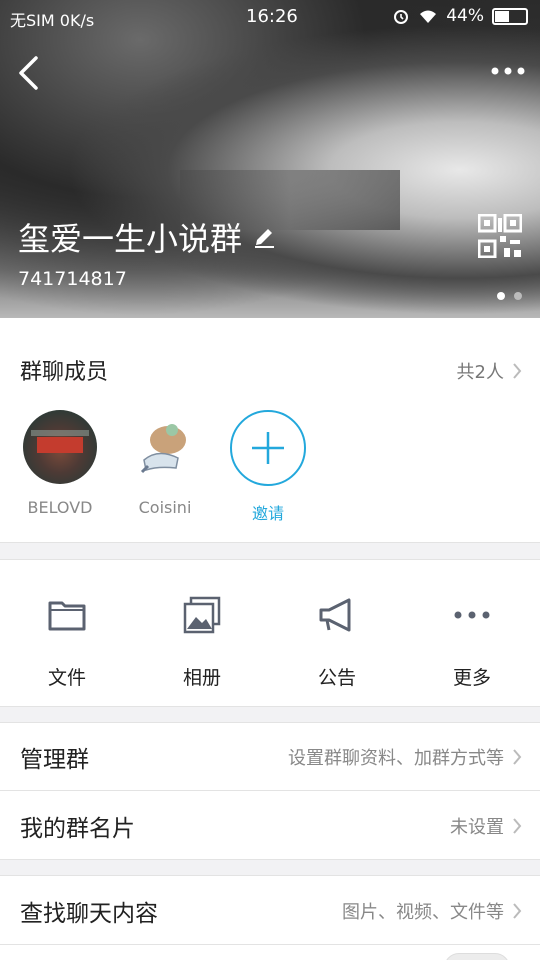 This screenshot has width=540, height=960. I want to click on member-name: Coisini, so click(165, 507).